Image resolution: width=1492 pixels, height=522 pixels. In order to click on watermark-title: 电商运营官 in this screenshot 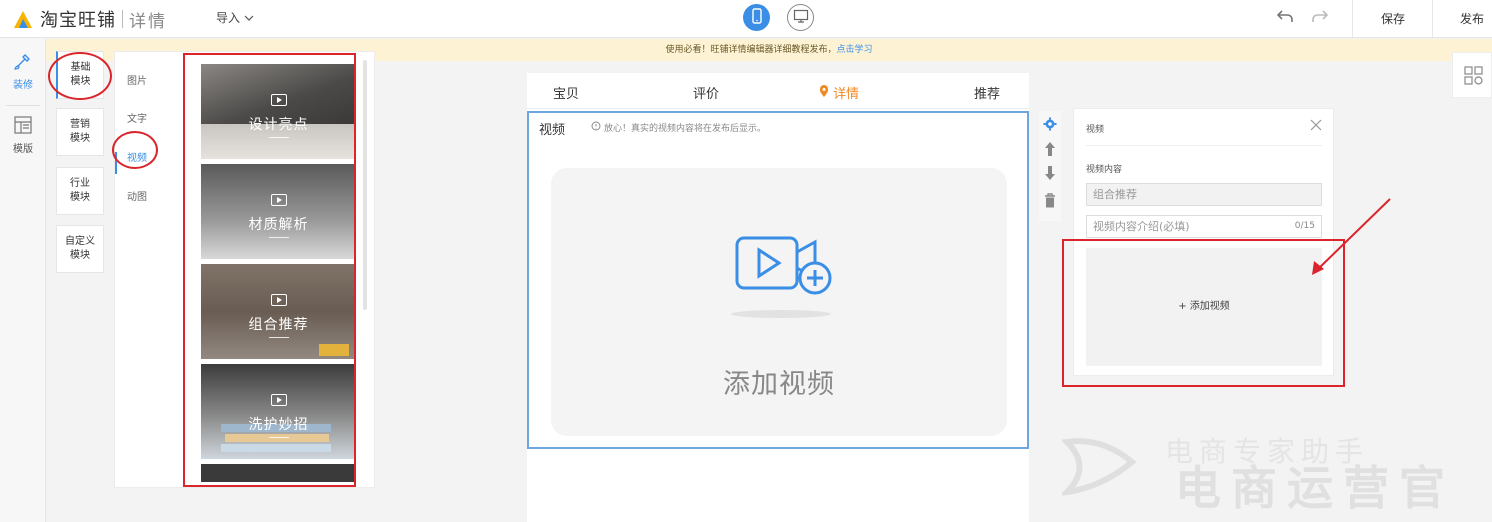, I will do `click(1315, 488)`.